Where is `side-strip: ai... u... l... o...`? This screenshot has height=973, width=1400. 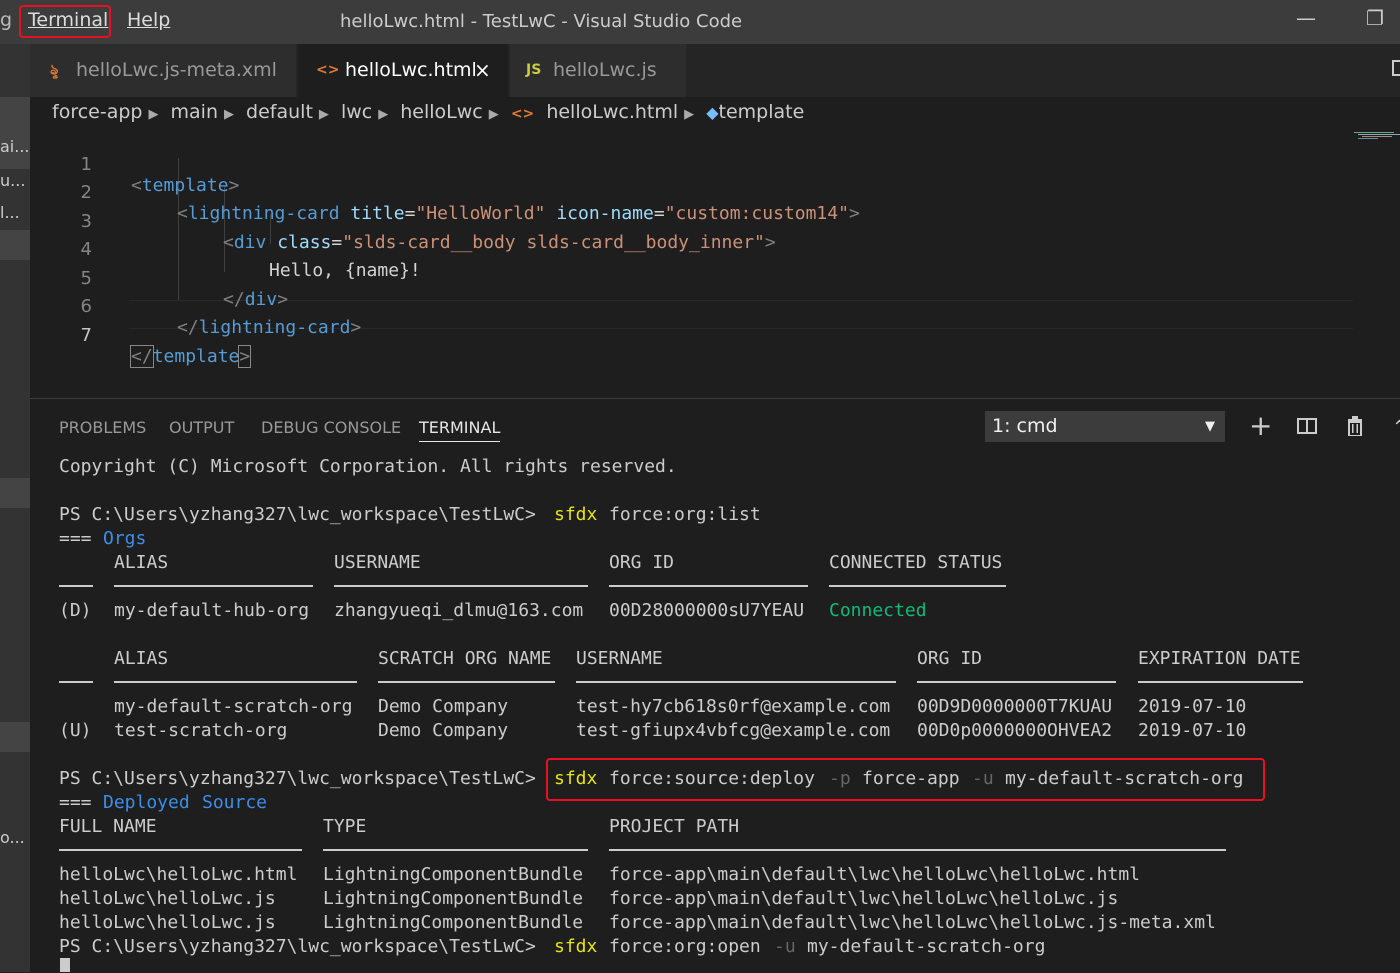
side-strip: ai... u... l... o... is located at coordinates (15, 508).